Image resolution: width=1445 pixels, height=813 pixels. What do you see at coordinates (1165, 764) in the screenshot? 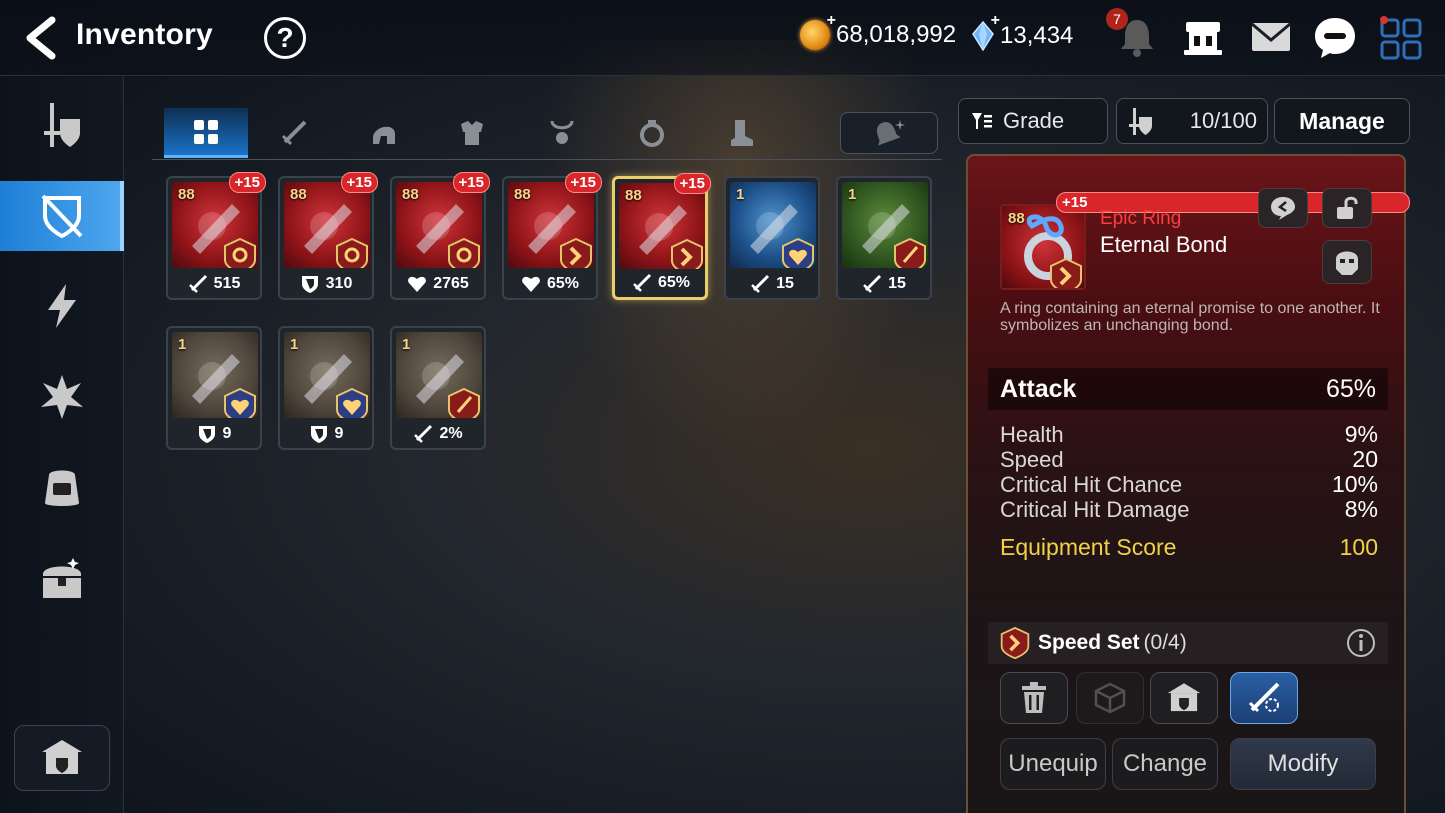
I see `change-button: Change` at bounding box center [1165, 764].